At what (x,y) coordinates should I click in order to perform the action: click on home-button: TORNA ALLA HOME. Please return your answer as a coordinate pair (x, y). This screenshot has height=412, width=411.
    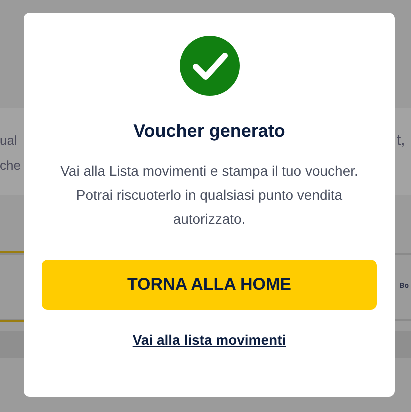
    Looking at the image, I should click on (209, 285).